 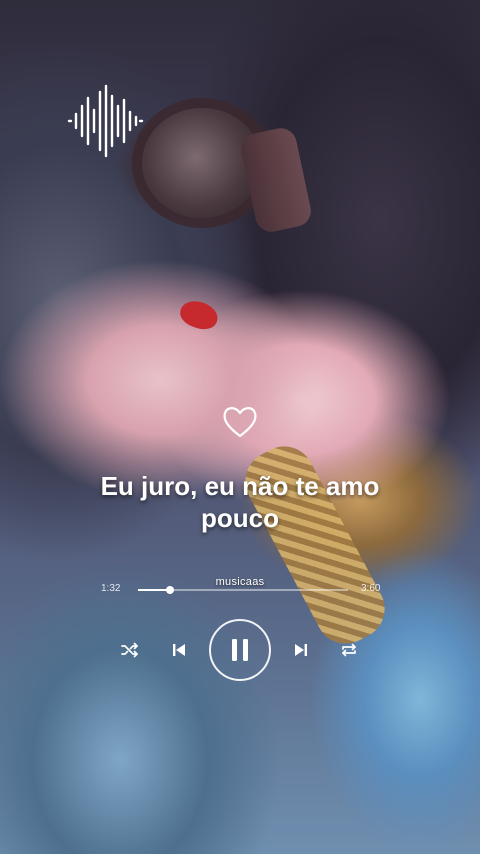 I want to click on progress-knob, so click(x=169, y=590).